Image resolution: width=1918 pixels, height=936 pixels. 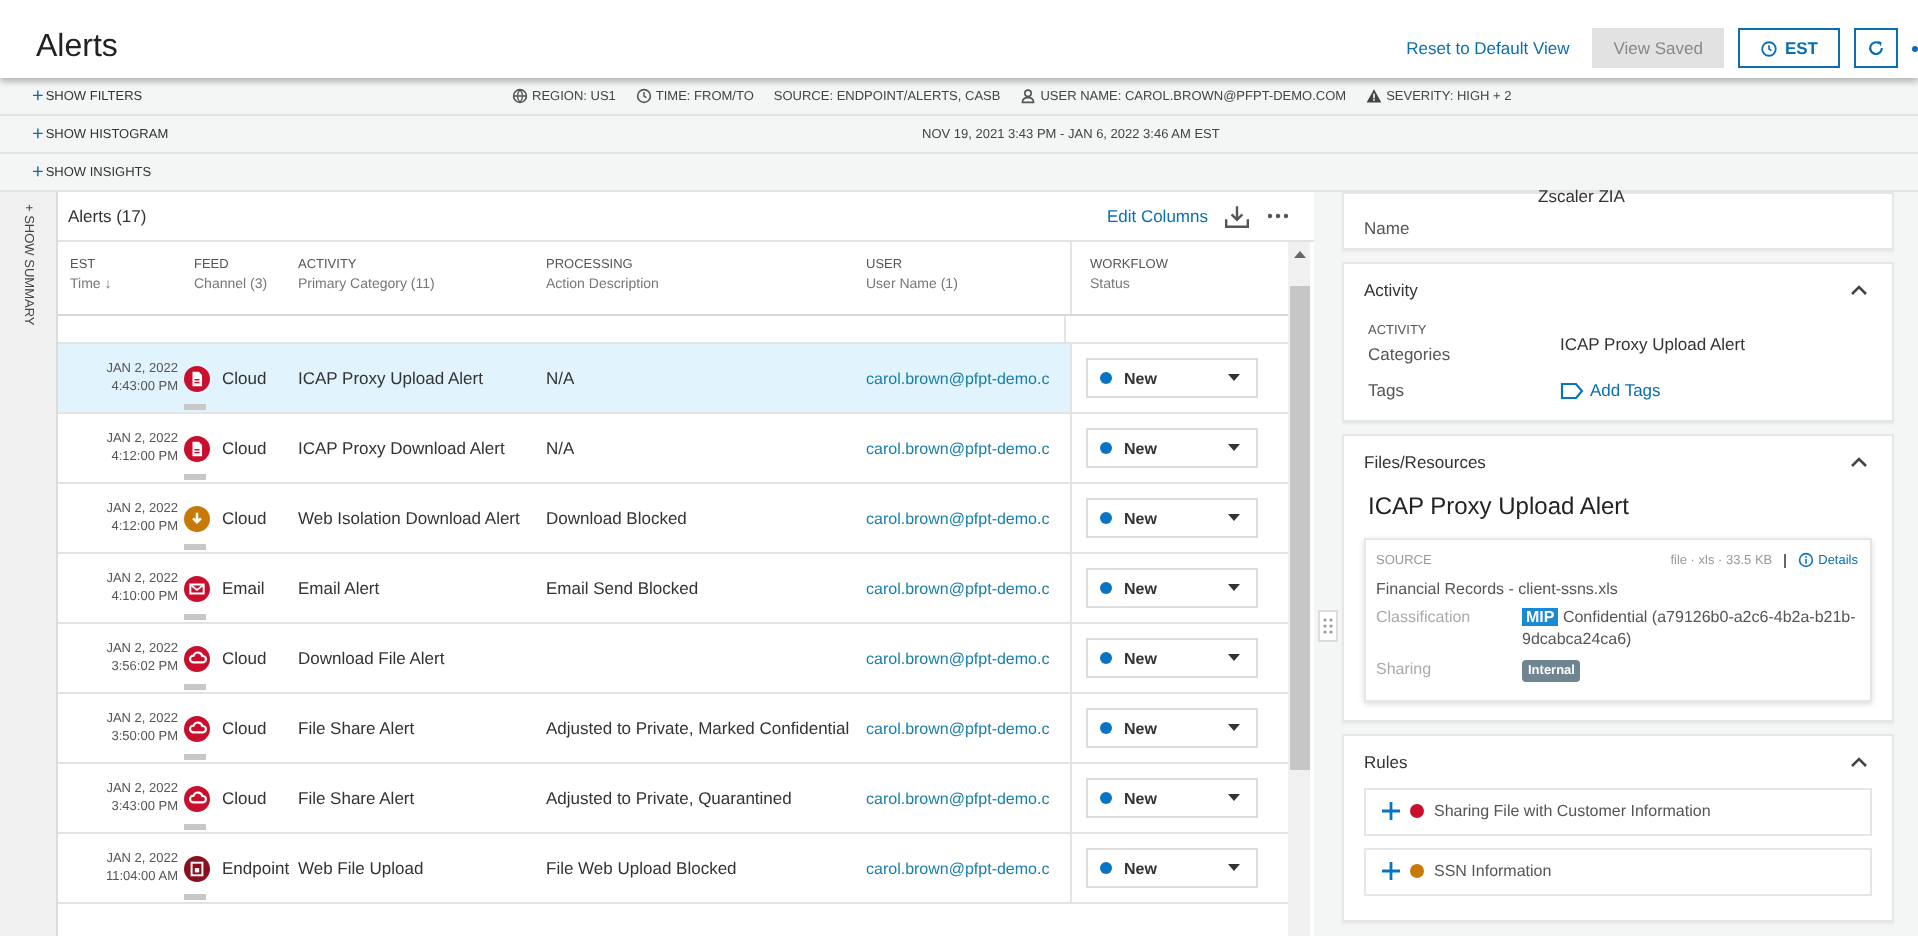 I want to click on refresh-button, so click(x=1876, y=48).